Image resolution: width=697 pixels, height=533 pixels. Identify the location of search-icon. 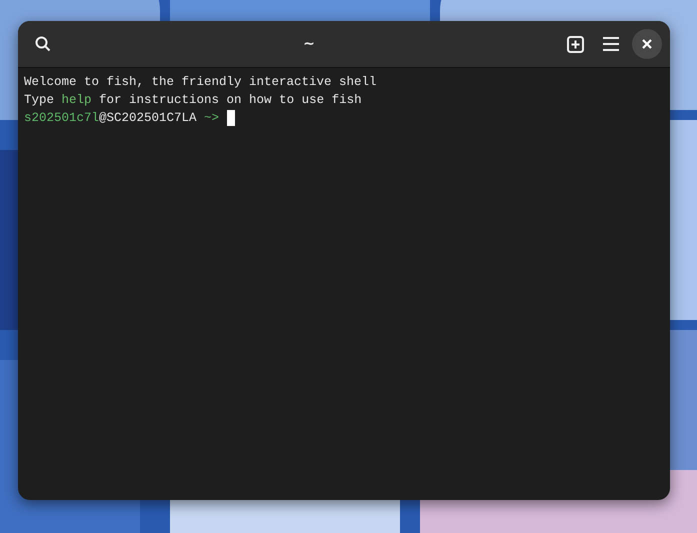
(43, 44).